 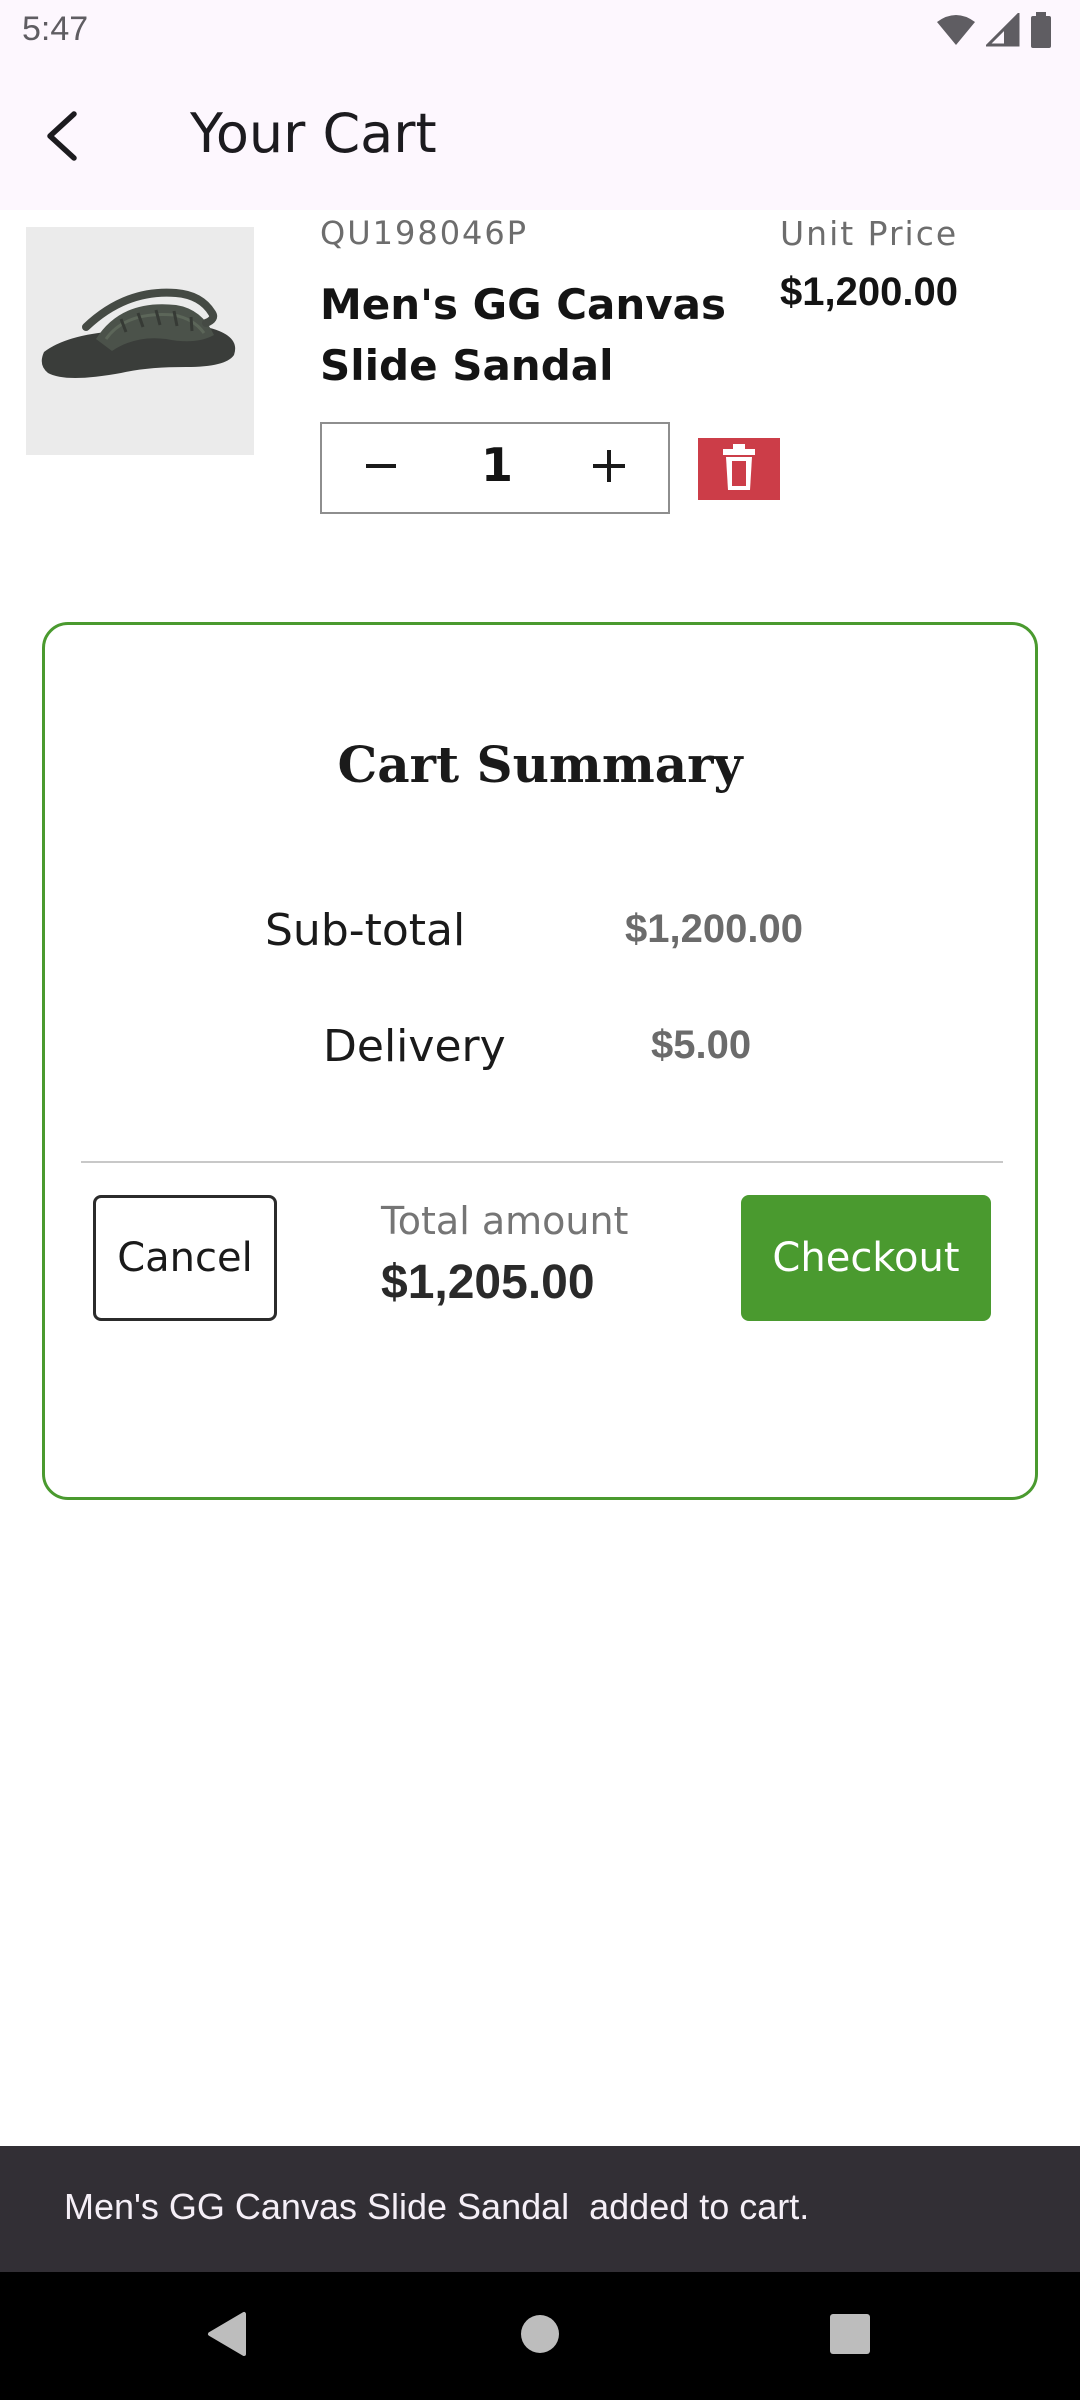 I want to click on minus-icon, so click(x=381, y=468).